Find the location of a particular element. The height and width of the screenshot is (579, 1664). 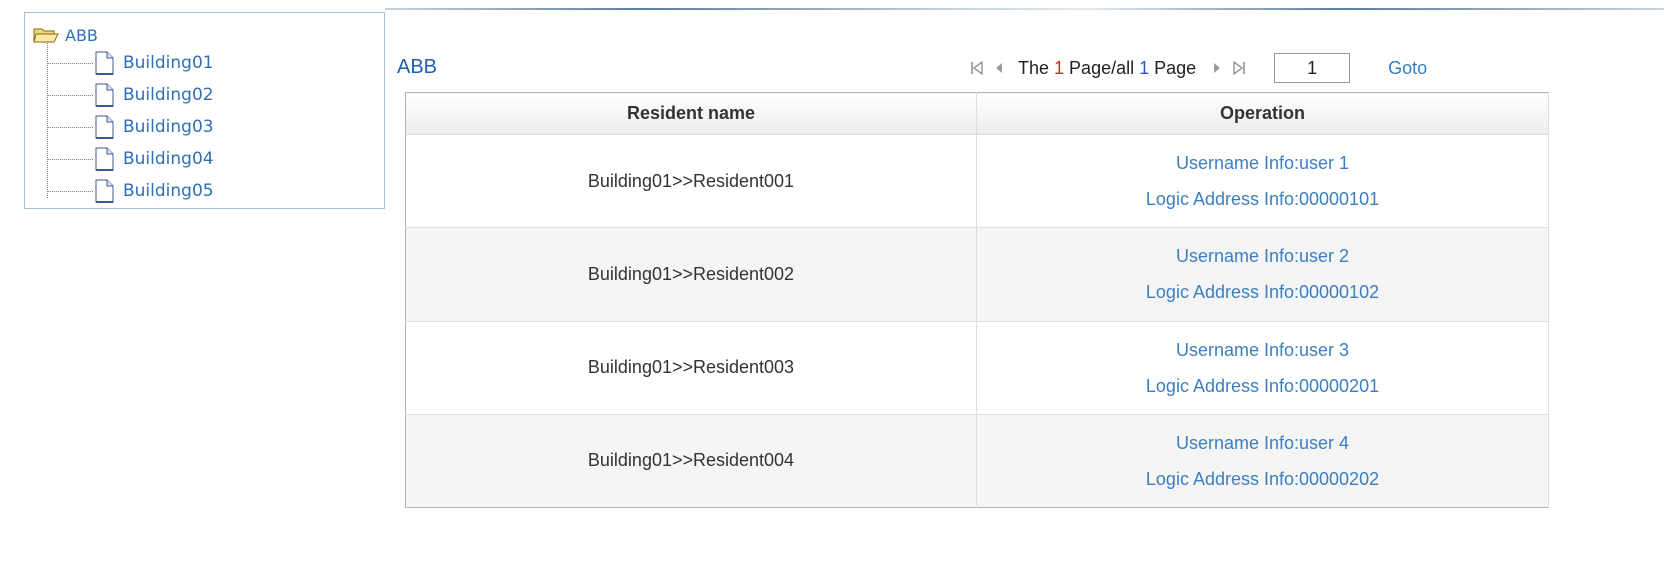

pagination-bar: The 1 Page/all 1 Page Goto is located at coordinates (1196, 68).